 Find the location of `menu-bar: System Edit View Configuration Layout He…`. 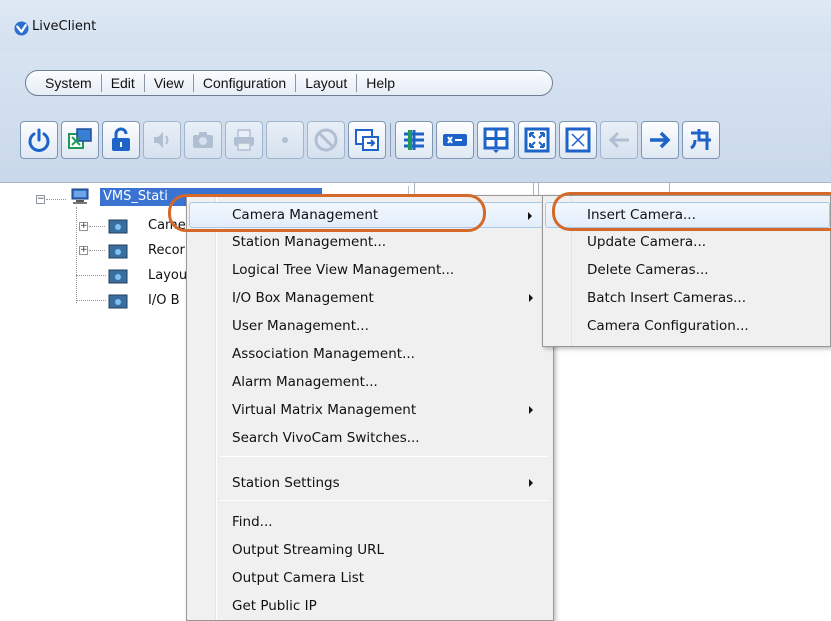

menu-bar: System Edit View Configuration Layout He… is located at coordinates (289, 83).